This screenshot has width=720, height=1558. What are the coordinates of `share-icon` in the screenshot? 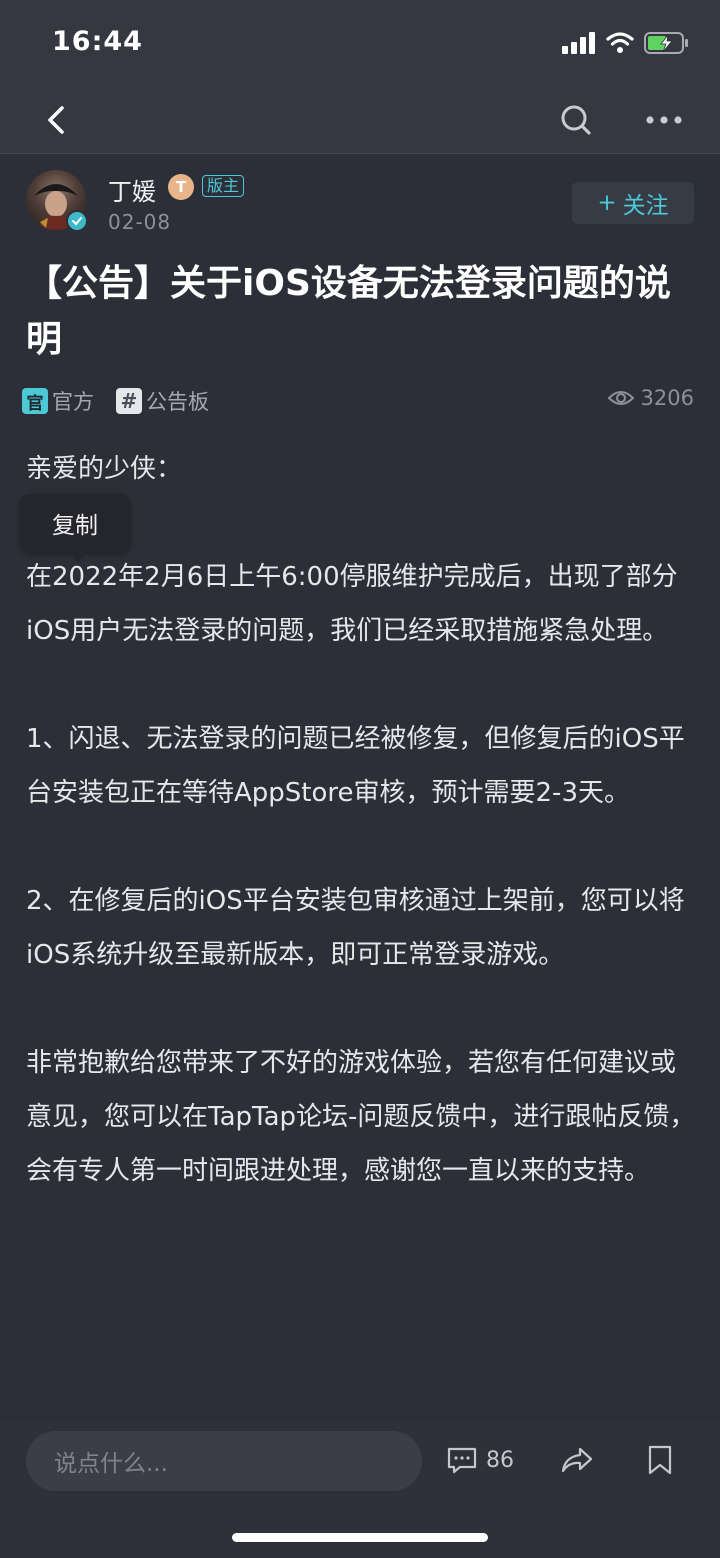 It's located at (577, 1460).